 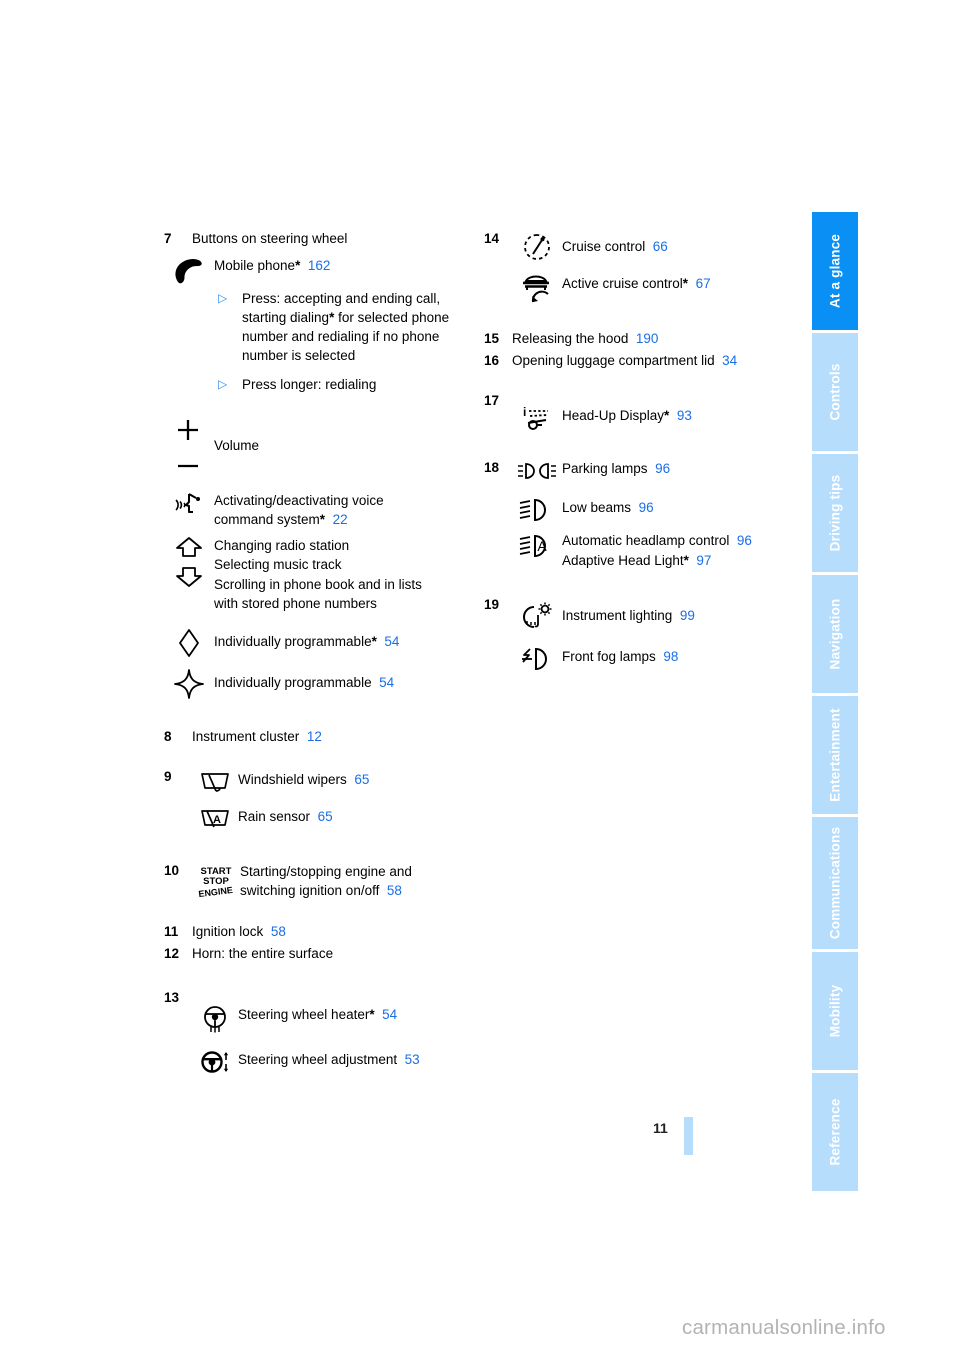 What do you see at coordinates (189, 269) in the screenshot?
I see `phone-handset-icon` at bounding box center [189, 269].